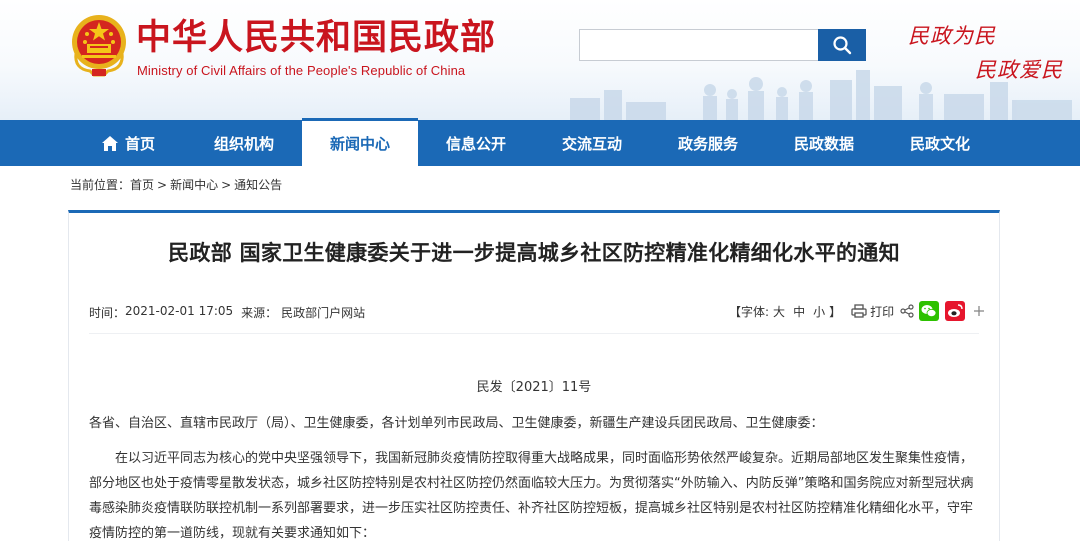 The height and width of the screenshot is (541, 1080). I want to click on nav-label: 民政数据, so click(823, 143).